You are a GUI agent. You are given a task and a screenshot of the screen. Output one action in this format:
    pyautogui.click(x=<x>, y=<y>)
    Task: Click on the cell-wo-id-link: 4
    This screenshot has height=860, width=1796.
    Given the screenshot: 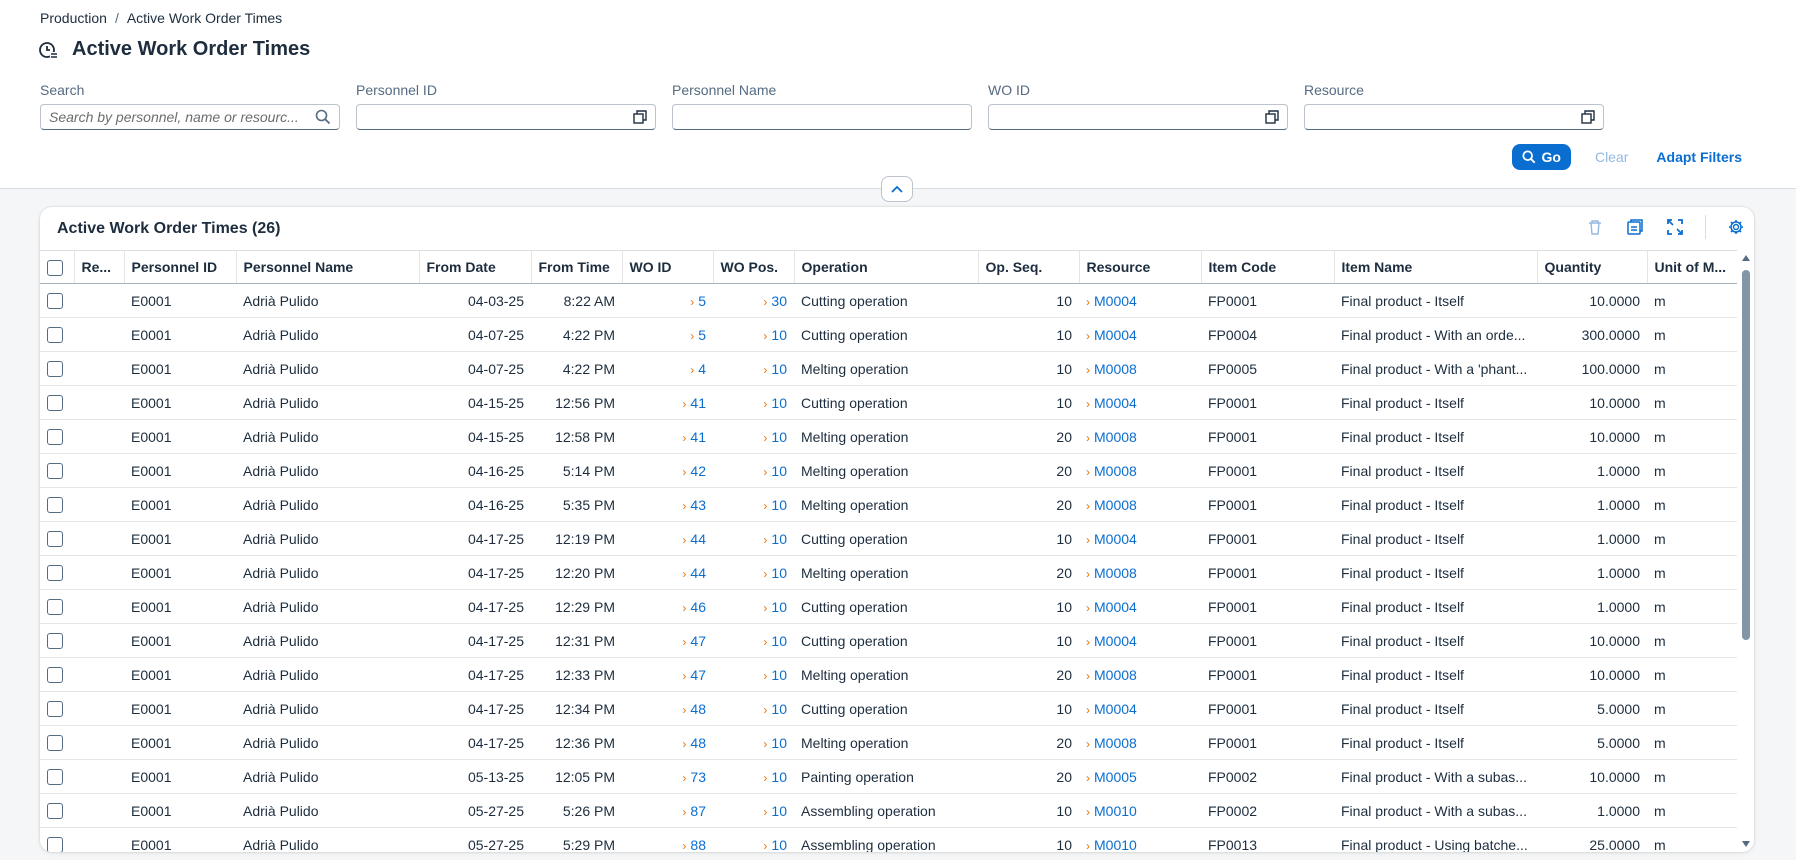 What is the action you would take?
    pyautogui.click(x=702, y=369)
    